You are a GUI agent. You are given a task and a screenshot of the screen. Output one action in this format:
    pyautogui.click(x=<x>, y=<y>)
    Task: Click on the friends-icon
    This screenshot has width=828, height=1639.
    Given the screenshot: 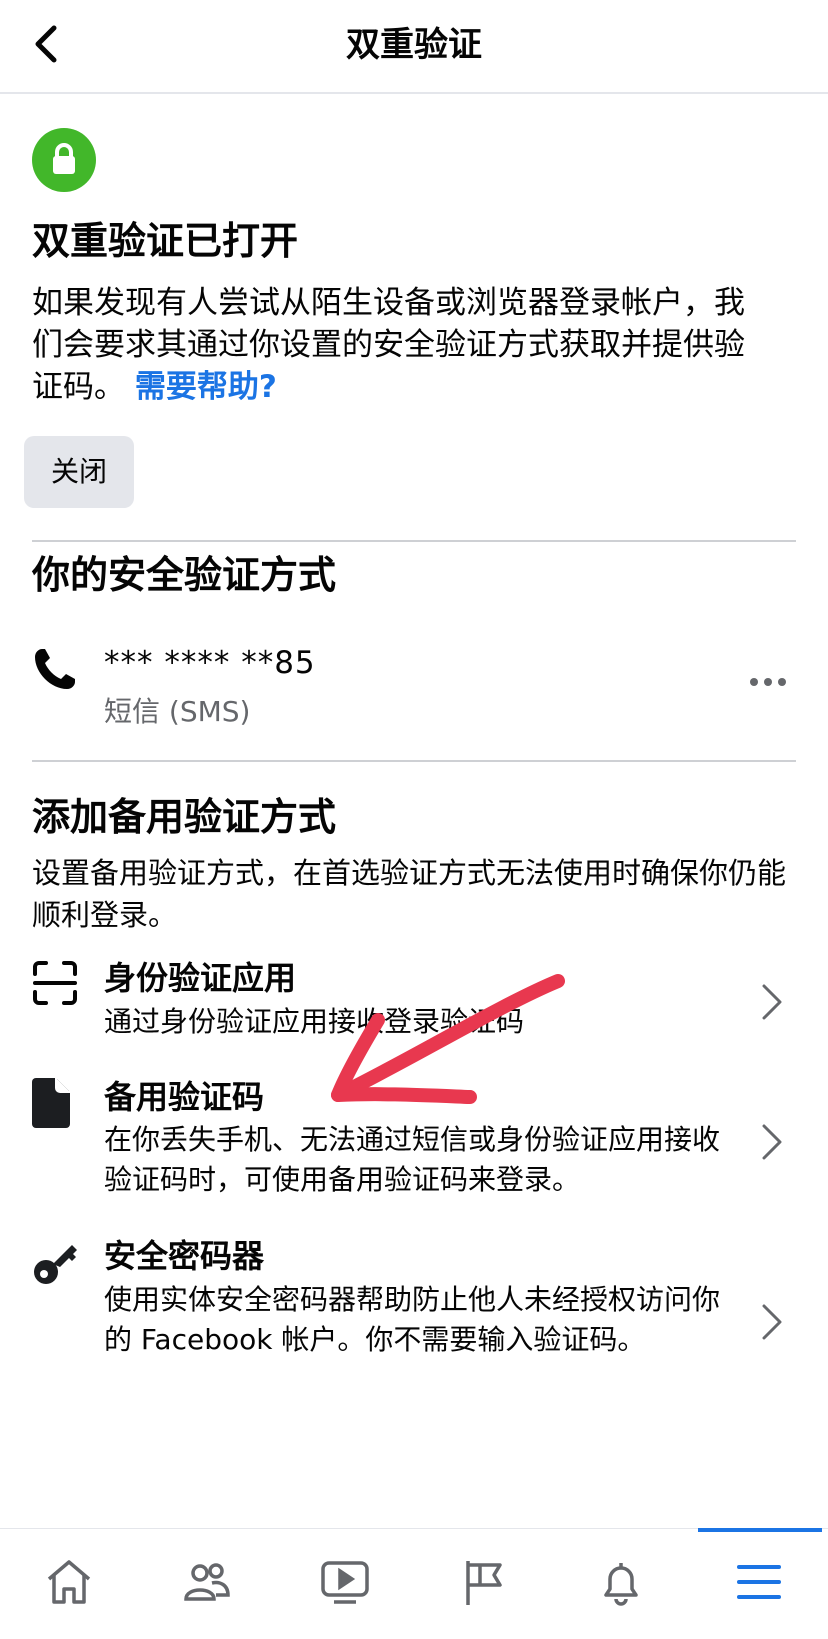 What is the action you would take?
    pyautogui.click(x=207, y=1582)
    